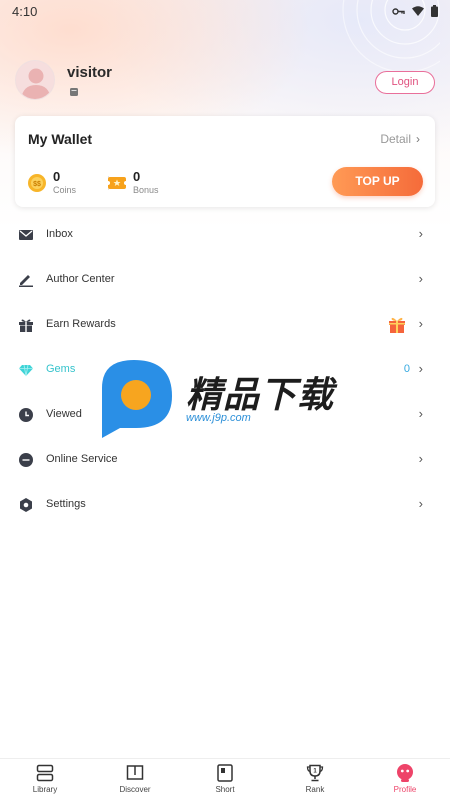 The height and width of the screenshot is (800, 450). What do you see at coordinates (61, 369) in the screenshot?
I see `menu-label-gems: Gems` at bounding box center [61, 369].